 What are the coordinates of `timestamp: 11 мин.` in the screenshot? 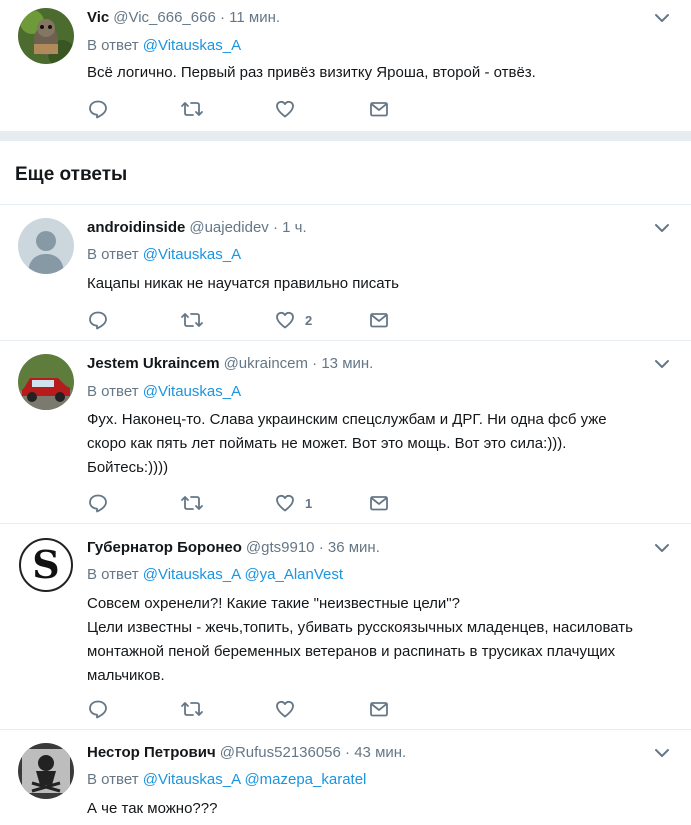 It's located at (254, 17).